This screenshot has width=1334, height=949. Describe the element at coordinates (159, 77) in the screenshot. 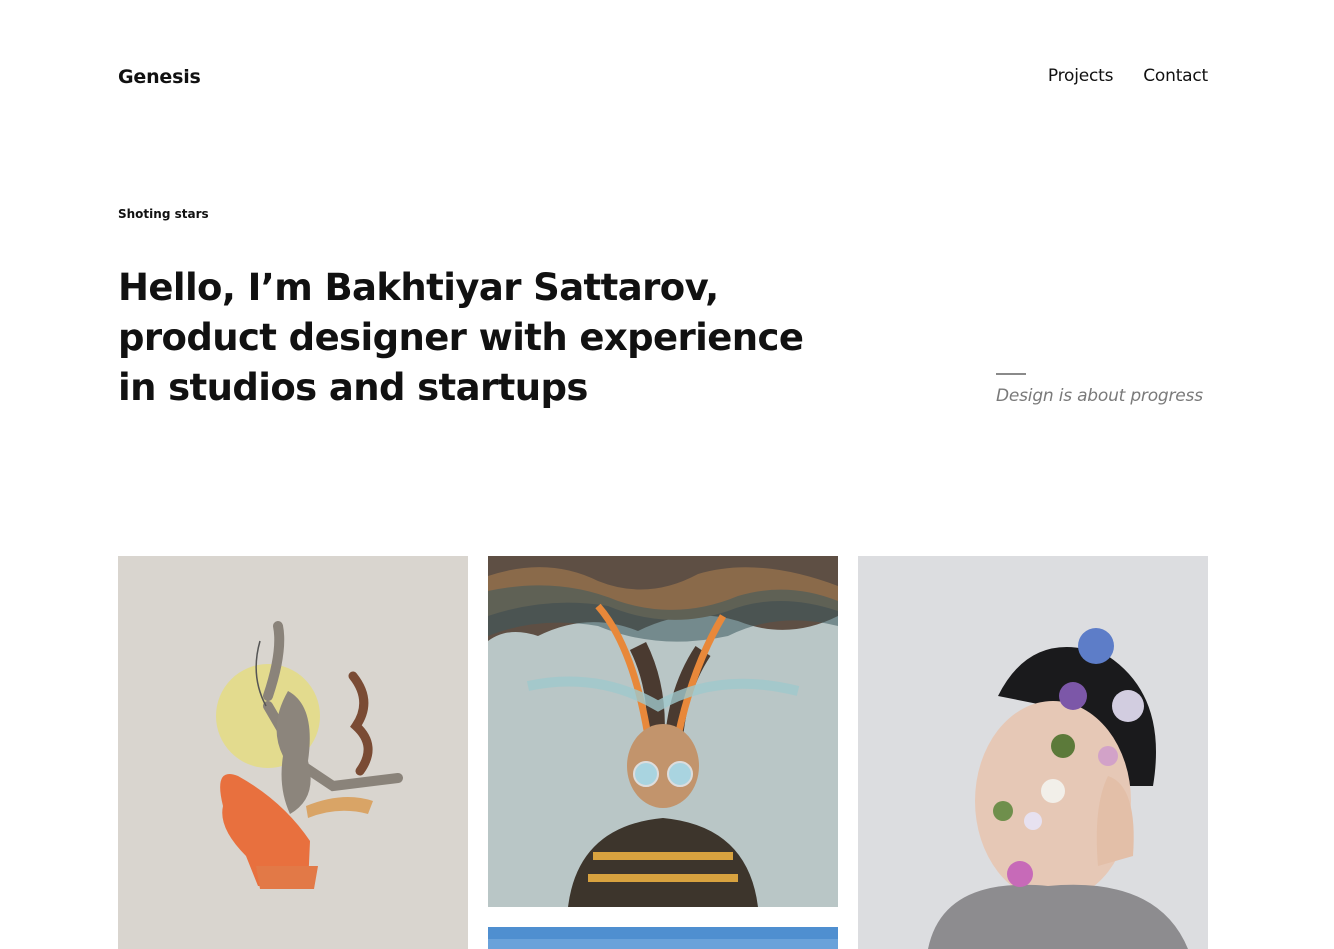

I see `site-logo: Genesis` at that location.